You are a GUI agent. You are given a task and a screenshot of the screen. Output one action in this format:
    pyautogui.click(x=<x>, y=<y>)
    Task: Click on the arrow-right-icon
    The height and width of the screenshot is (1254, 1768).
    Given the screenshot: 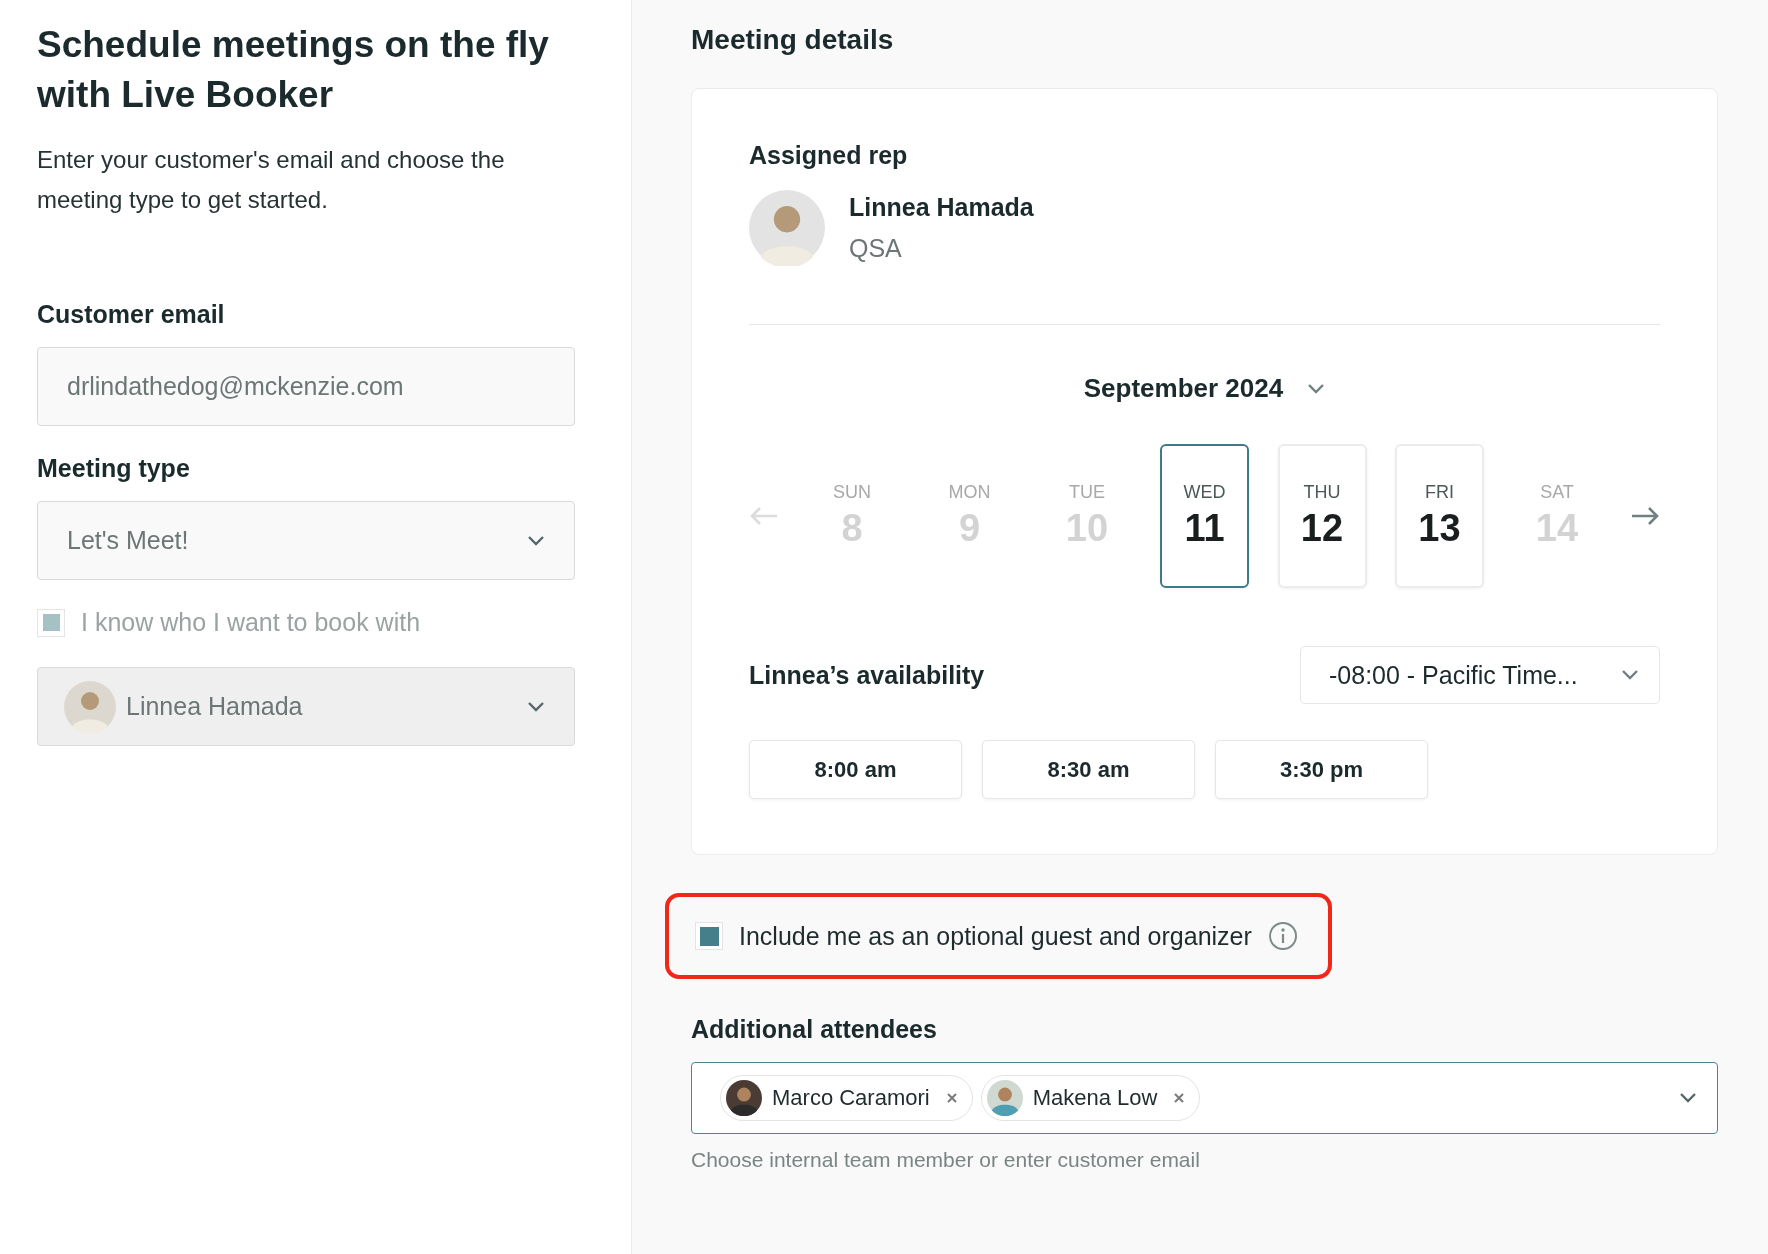 What is the action you would take?
    pyautogui.click(x=1645, y=516)
    